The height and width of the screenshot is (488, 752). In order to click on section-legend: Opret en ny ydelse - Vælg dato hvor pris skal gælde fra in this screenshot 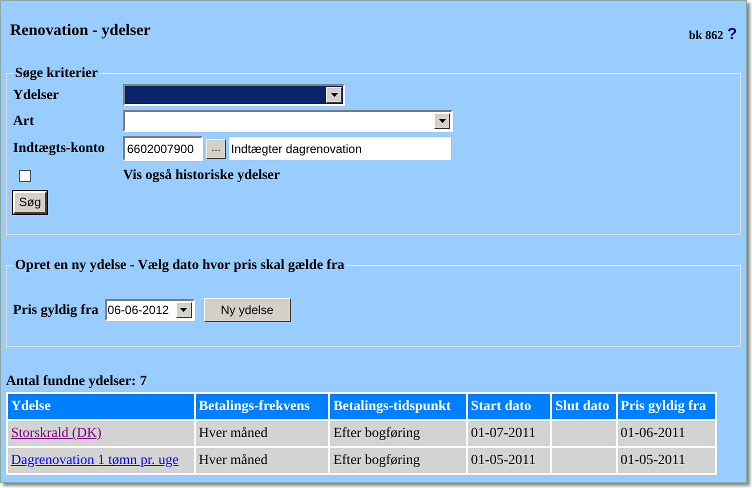, I will do `click(179, 265)`.